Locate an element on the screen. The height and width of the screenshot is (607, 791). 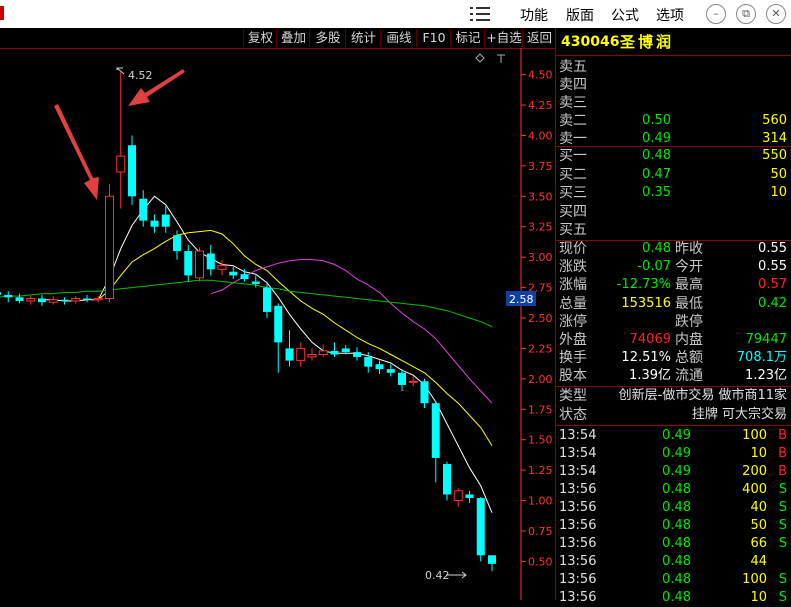
price-axis-label: 2.00 is located at coordinates (540, 379).